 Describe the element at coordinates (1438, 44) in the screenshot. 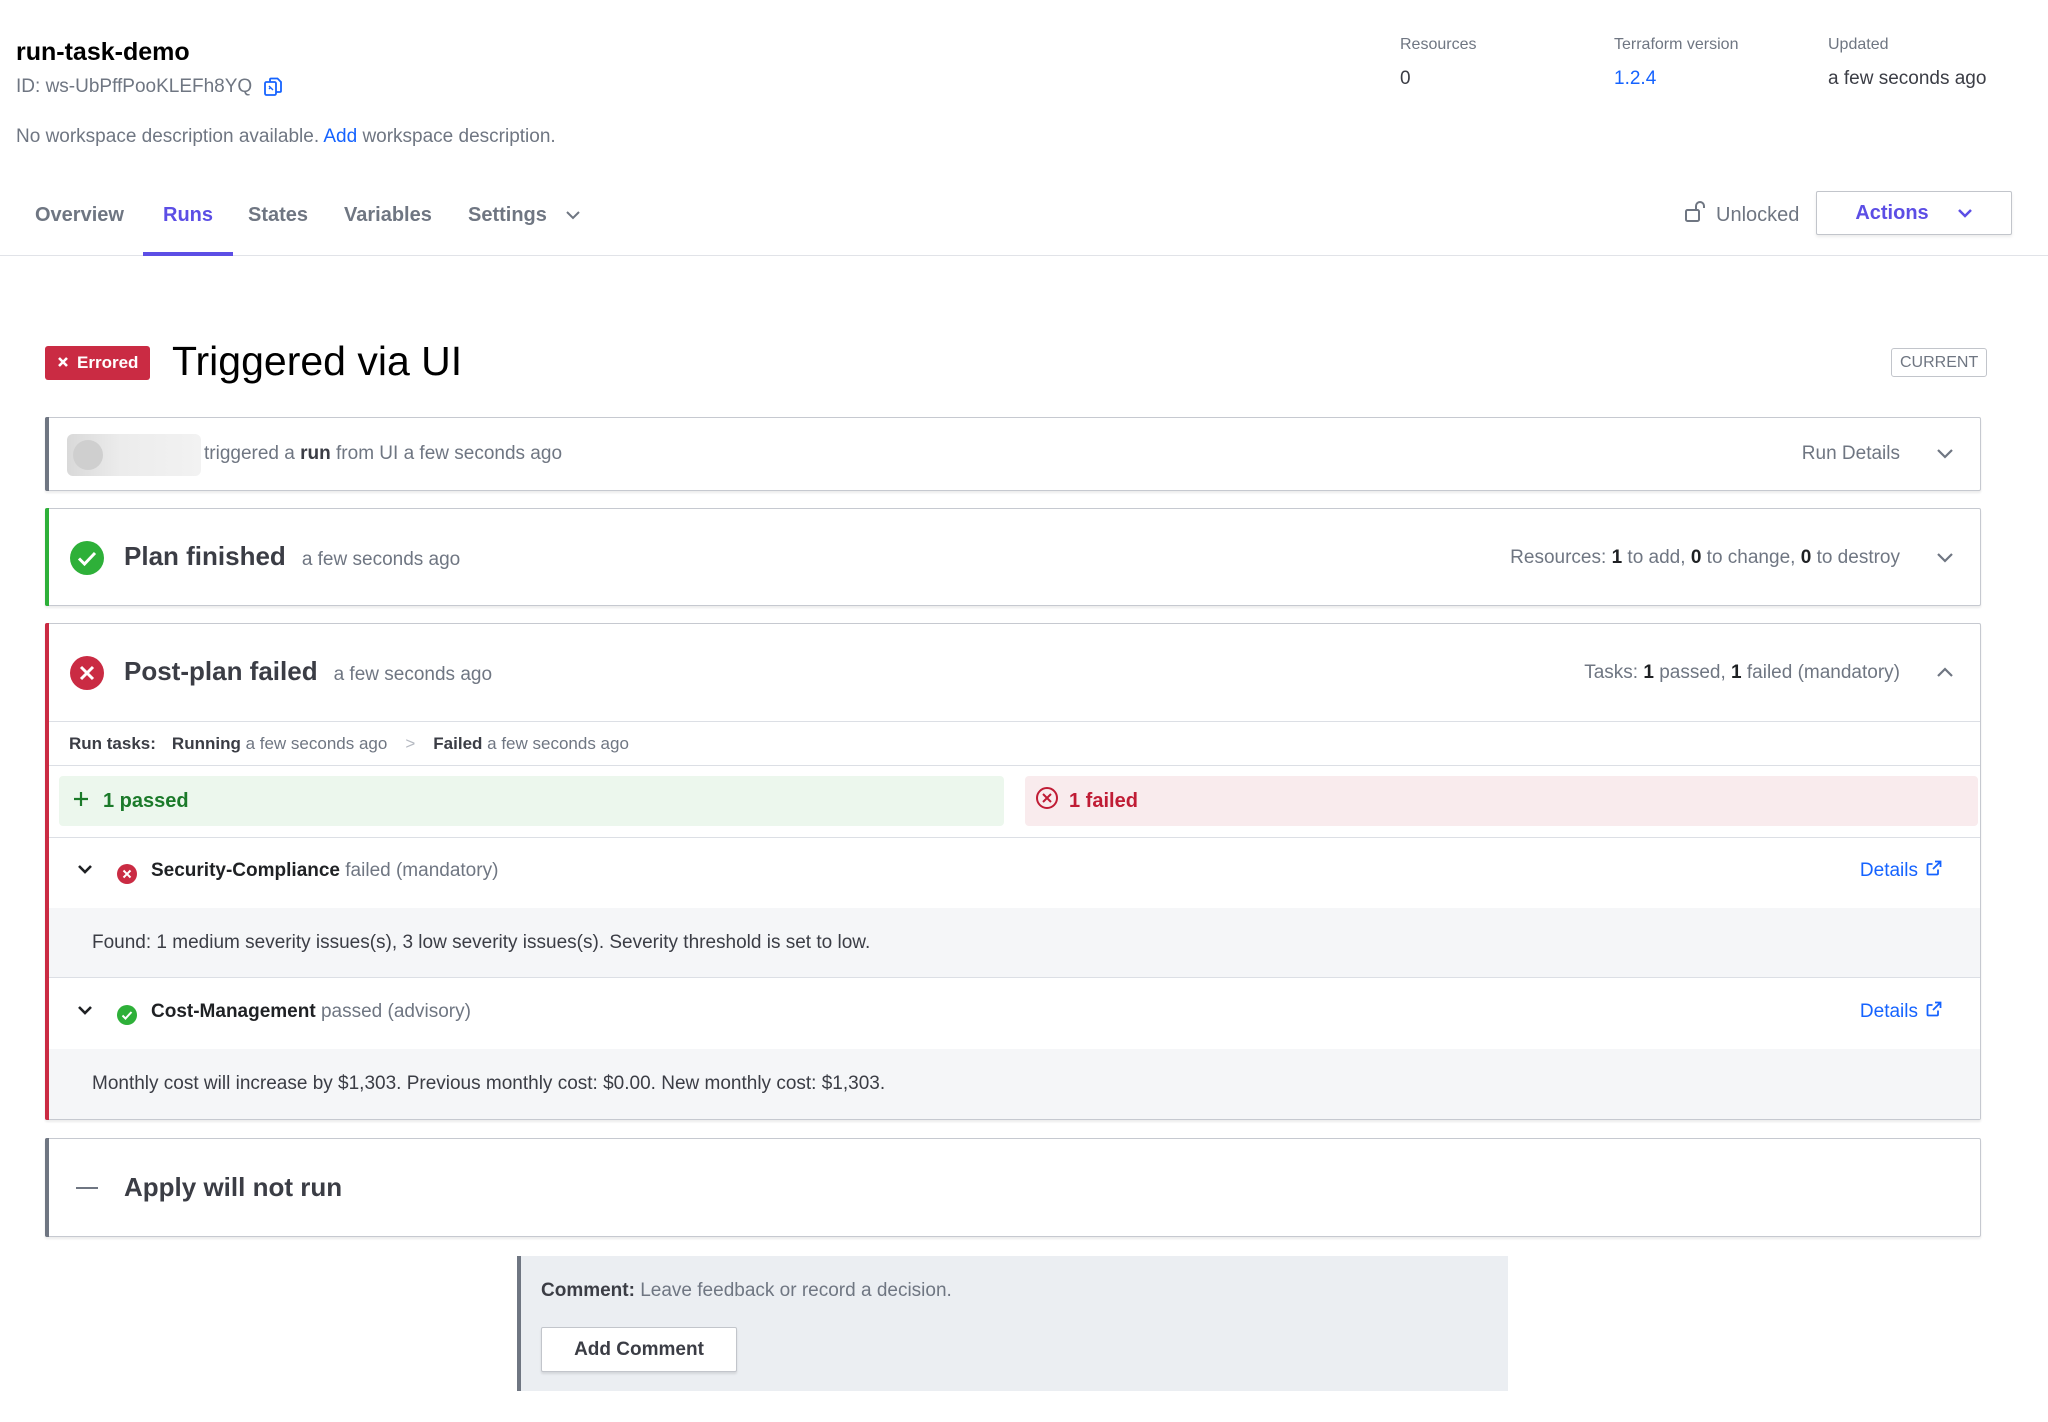

I see `meta-resources-label: Resources` at that location.